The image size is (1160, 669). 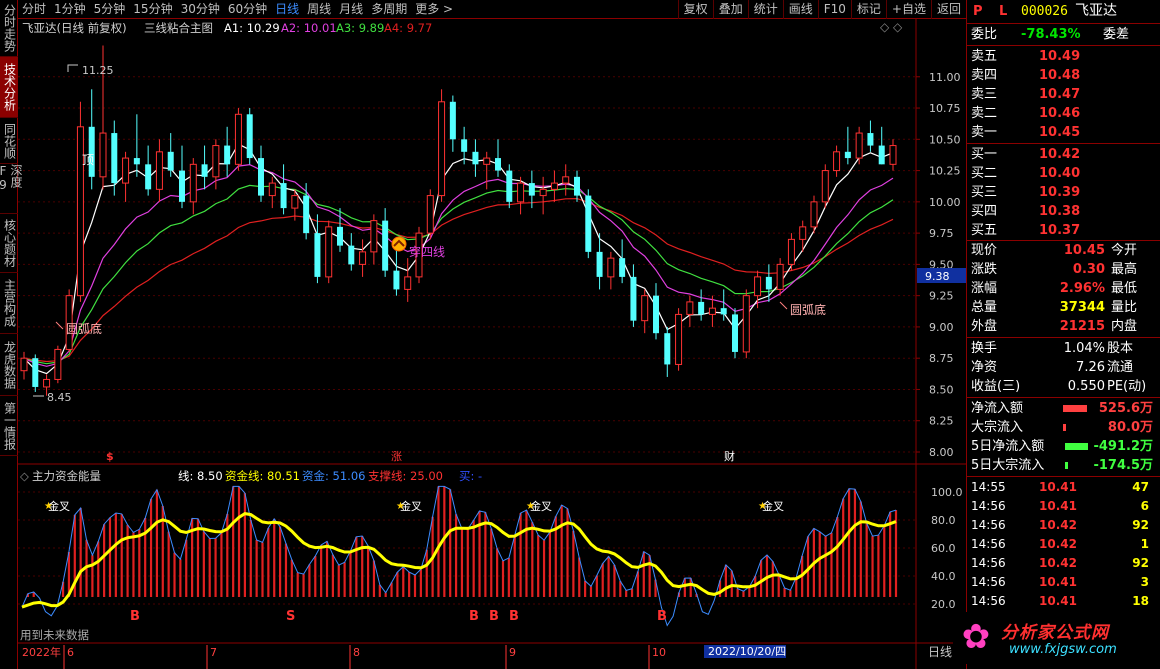 I want to click on stat-row-0: 现价 10.45 今开, so click(x=1063, y=250).